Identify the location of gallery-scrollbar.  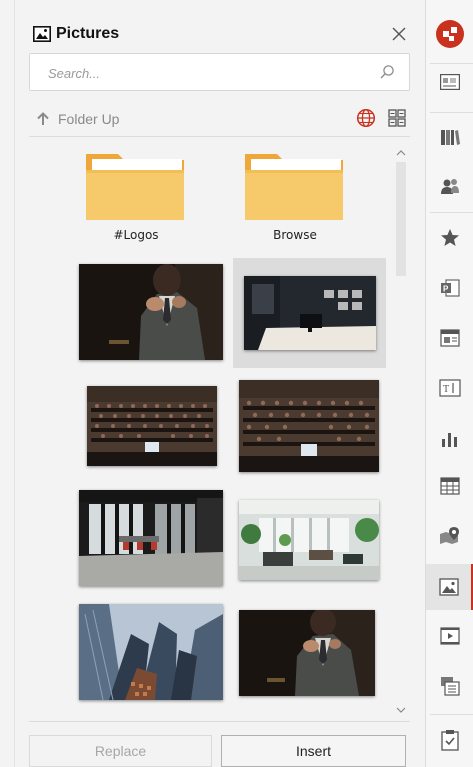
(401, 431).